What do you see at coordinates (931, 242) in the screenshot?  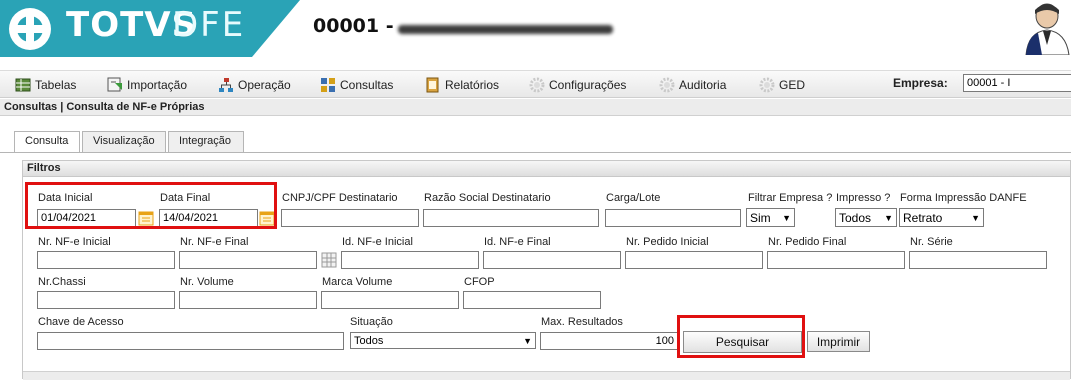 I see `nr-serie-label: Nr. Série` at bounding box center [931, 242].